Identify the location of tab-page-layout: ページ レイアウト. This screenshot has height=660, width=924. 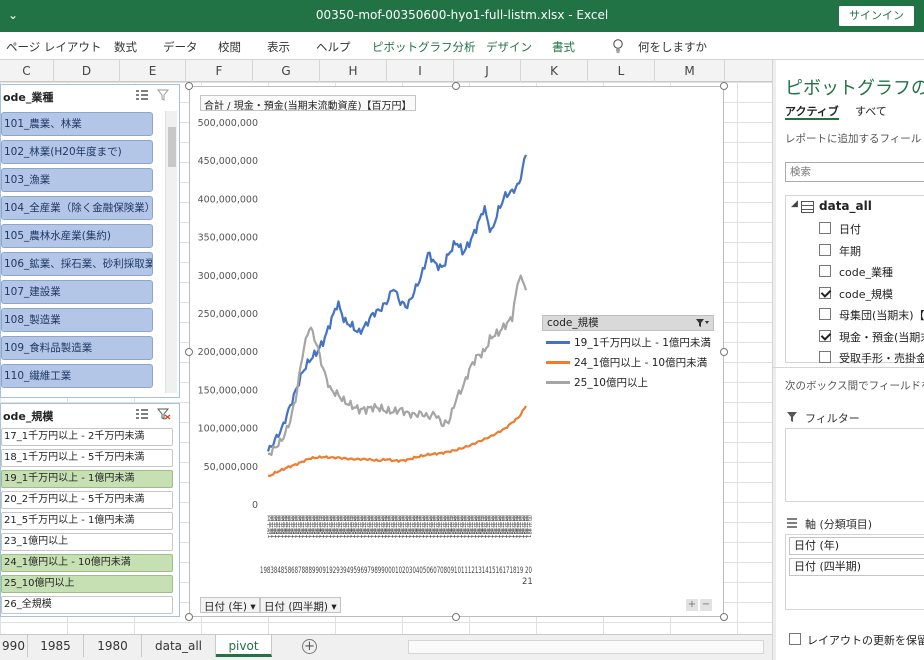
(53, 47).